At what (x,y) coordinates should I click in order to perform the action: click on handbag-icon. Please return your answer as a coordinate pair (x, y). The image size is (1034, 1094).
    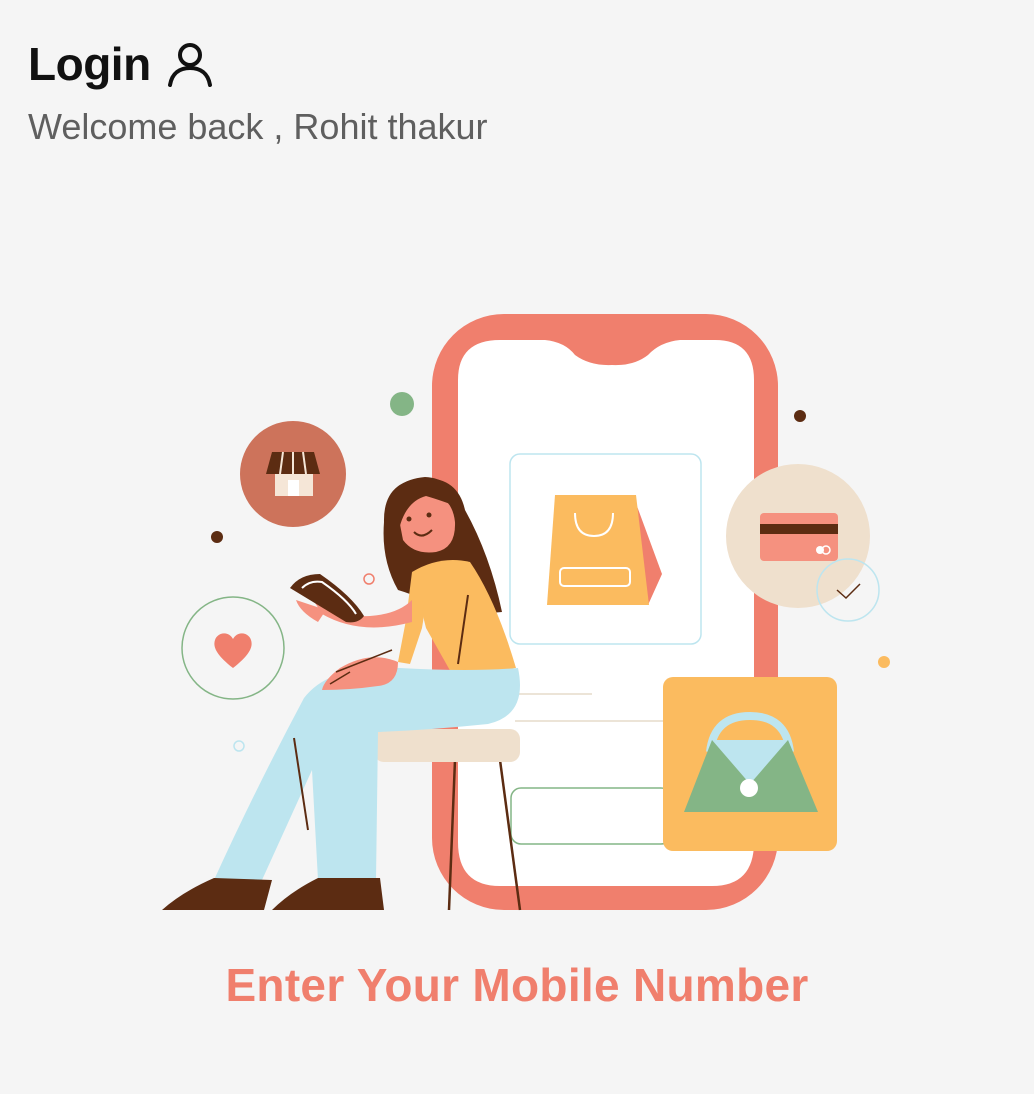
    Looking at the image, I should click on (750, 764).